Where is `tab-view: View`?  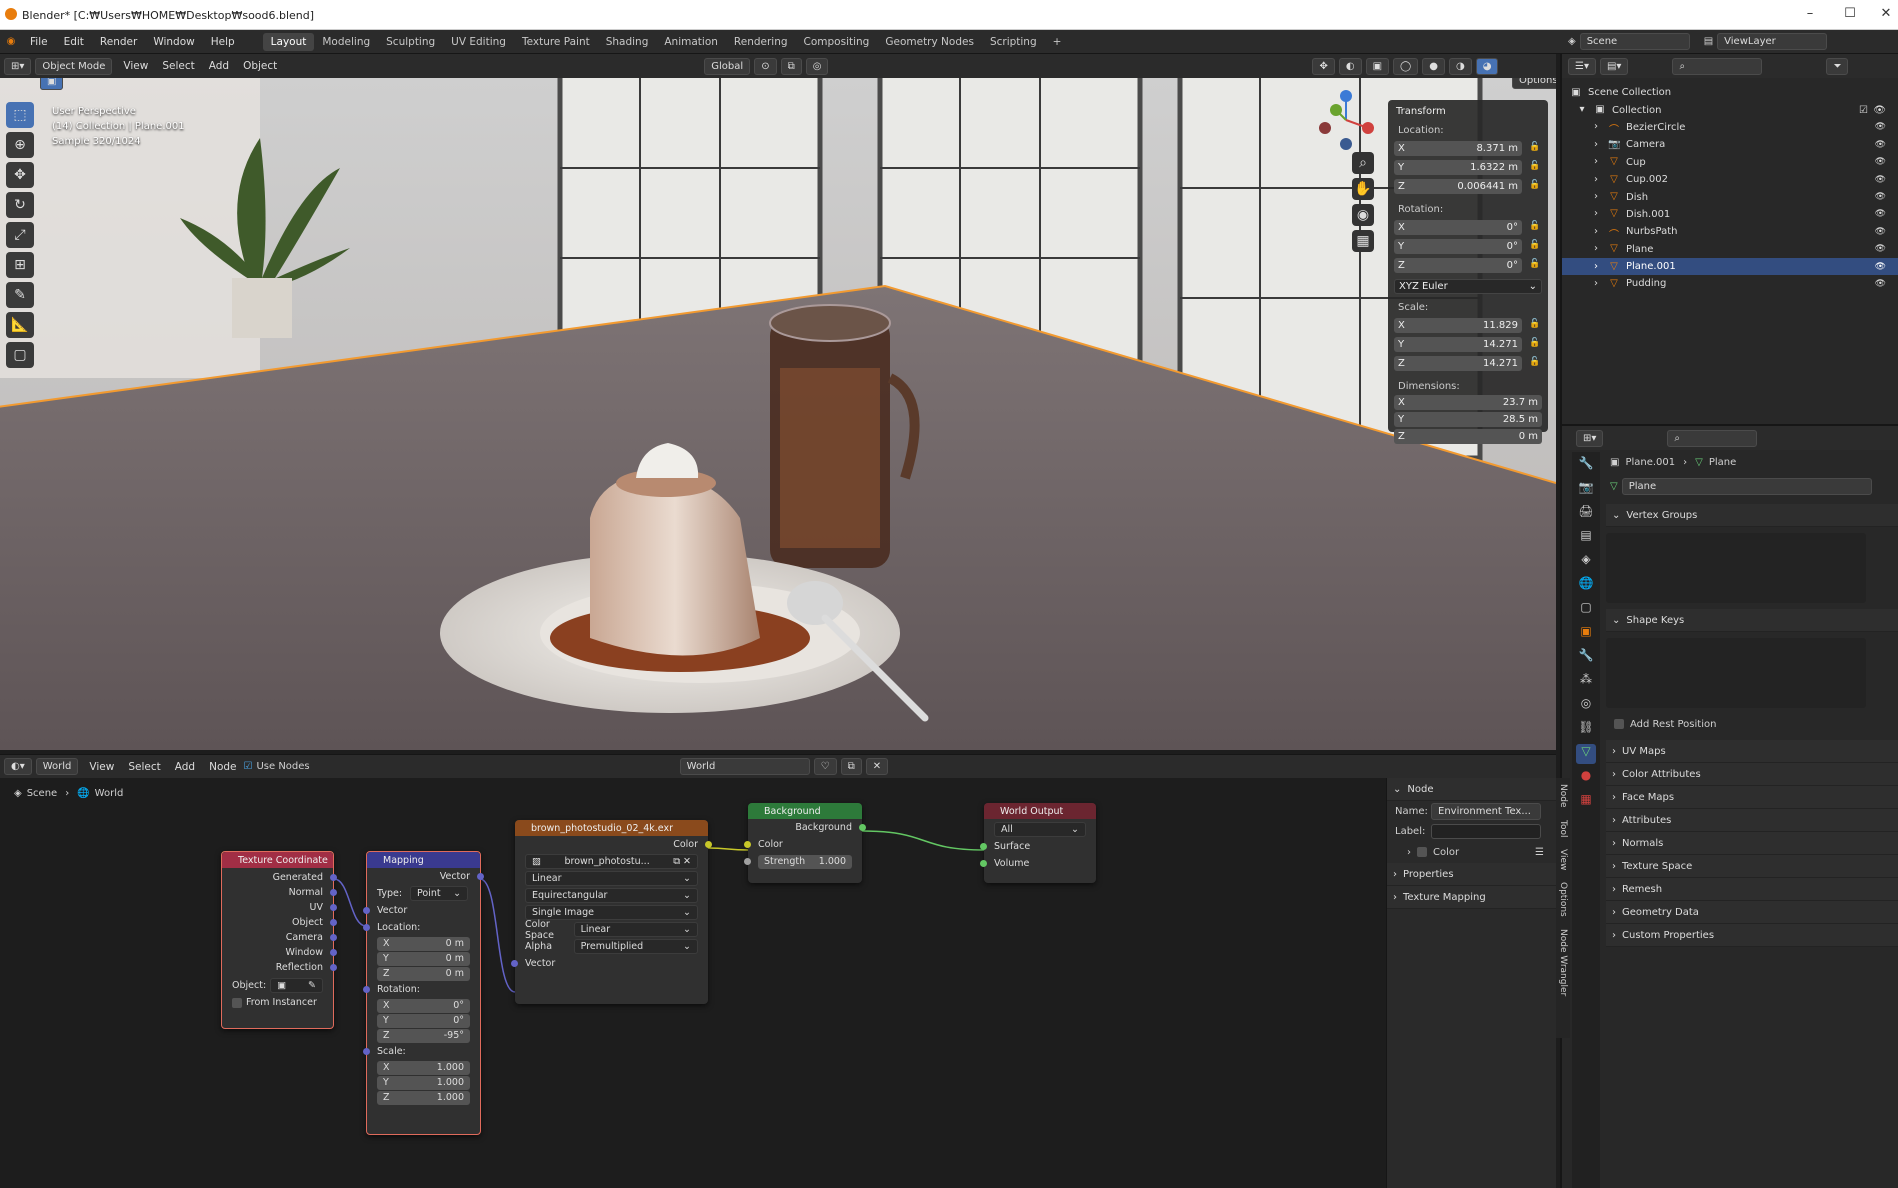
tab-view: View is located at coordinates (1563, 859).